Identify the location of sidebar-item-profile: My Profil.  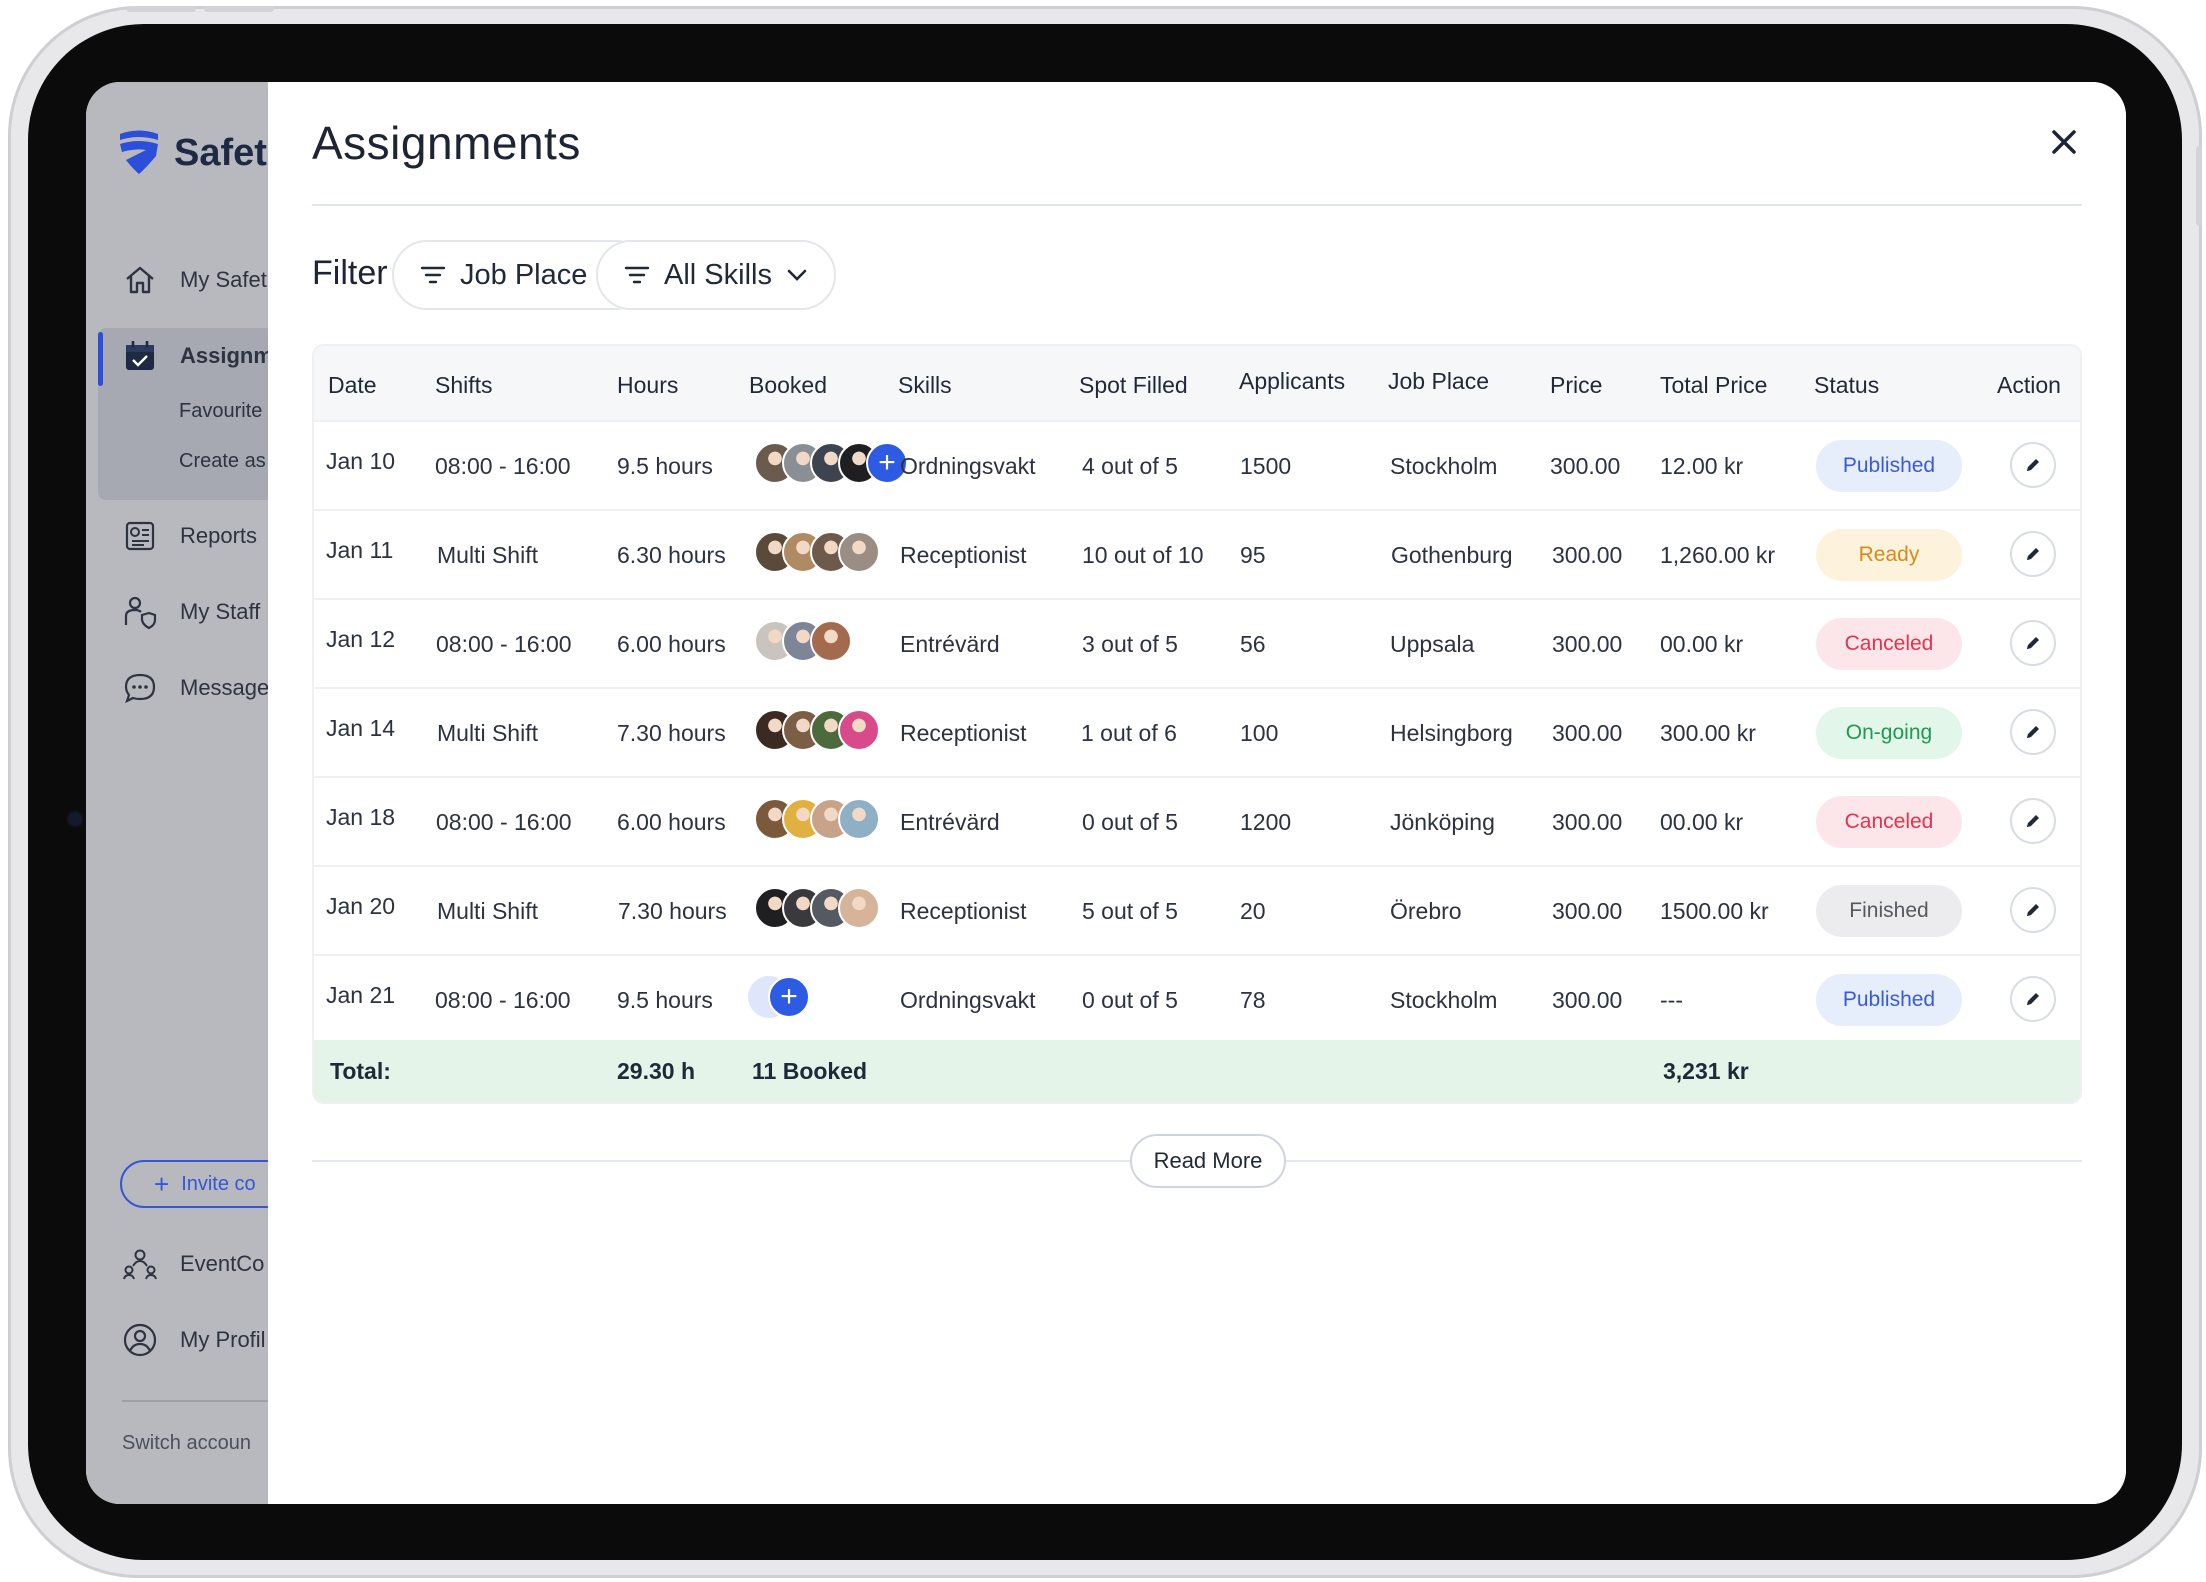
(194, 1340).